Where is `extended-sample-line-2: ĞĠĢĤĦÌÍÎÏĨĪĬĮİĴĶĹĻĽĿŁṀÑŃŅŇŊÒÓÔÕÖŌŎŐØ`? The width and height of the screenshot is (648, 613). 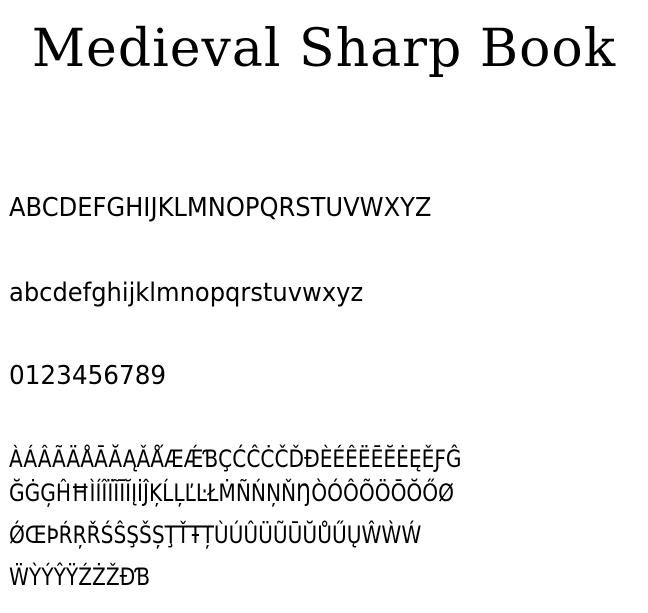 extended-sample-line-2: ĞĠĢĤĦÌÍÎÏĨĪĬĮİĴĶĹĻĽĿŁṀÑŃŅŇŊÒÓÔÕÖŌŎŐØ is located at coordinates (232, 493).